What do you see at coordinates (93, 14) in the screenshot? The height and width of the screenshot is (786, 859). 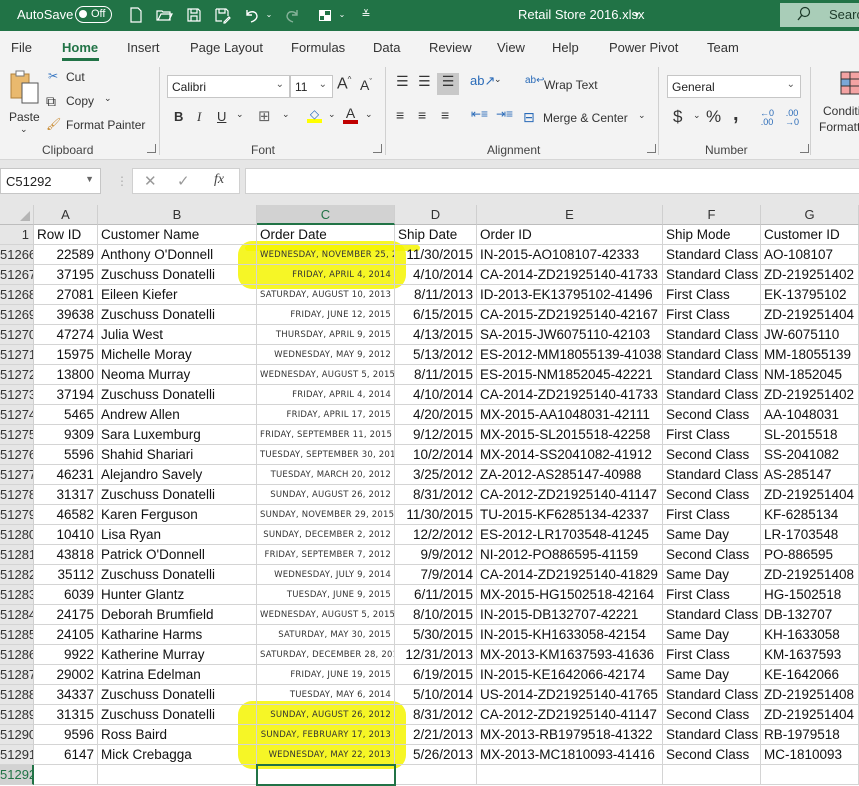 I see `autosave-toggle: Off` at bounding box center [93, 14].